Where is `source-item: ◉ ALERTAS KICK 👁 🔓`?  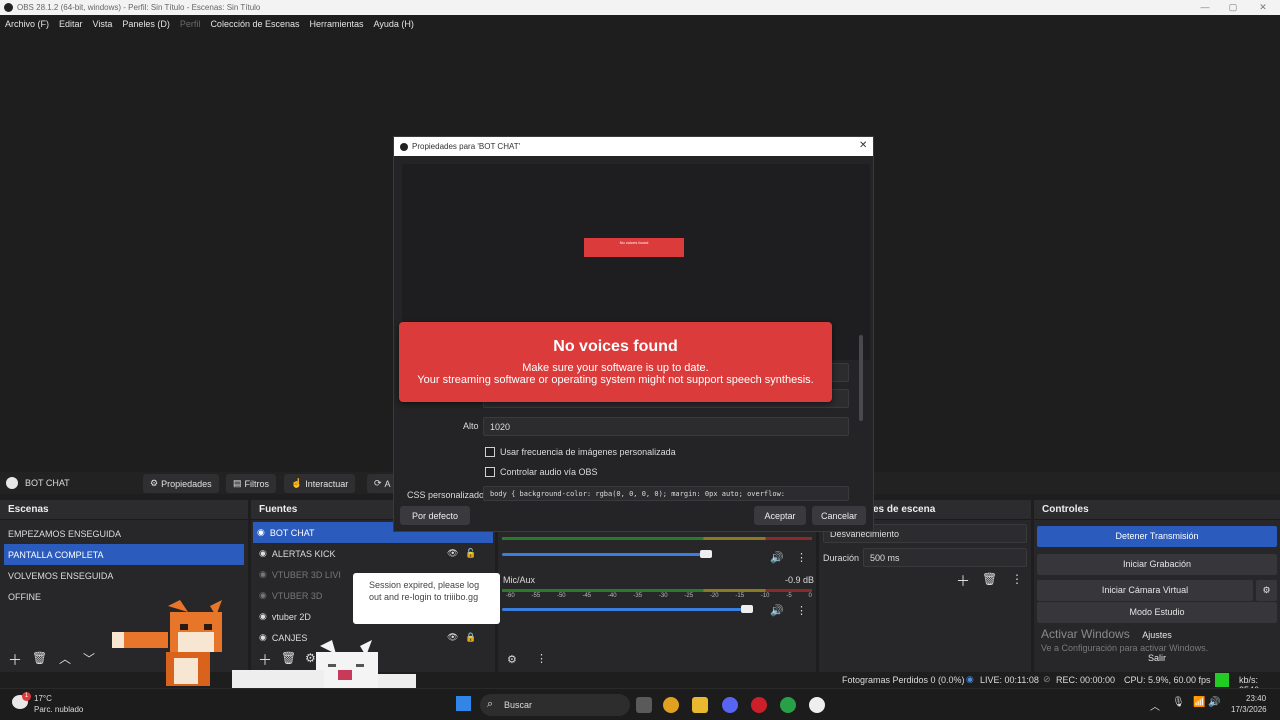
source-item: ◉ ALERTAS KICK 👁 🔓 is located at coordinates (373, 553).